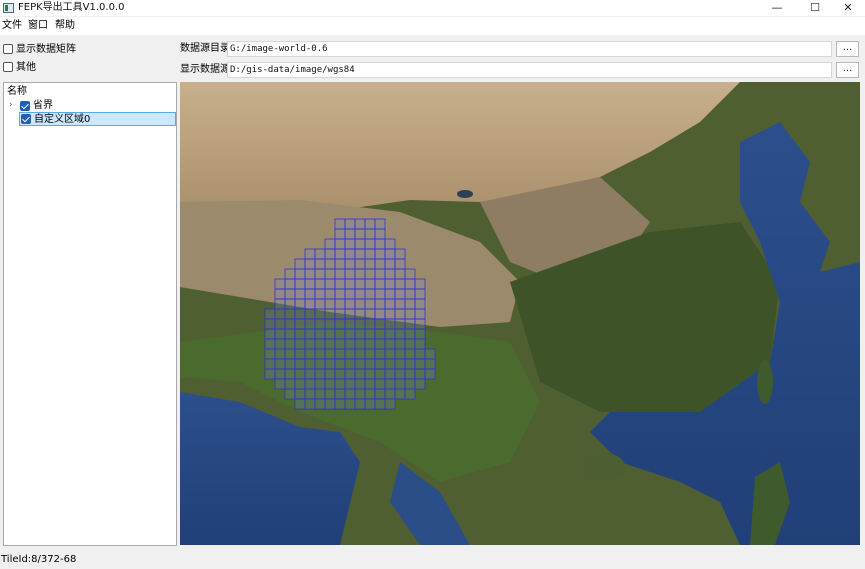 The image size is (865, 569). What do you see at coordinates (11, 105) in the screenshot?
I see `expand-arrow-icon: ›` at bounding box center [11, 105].